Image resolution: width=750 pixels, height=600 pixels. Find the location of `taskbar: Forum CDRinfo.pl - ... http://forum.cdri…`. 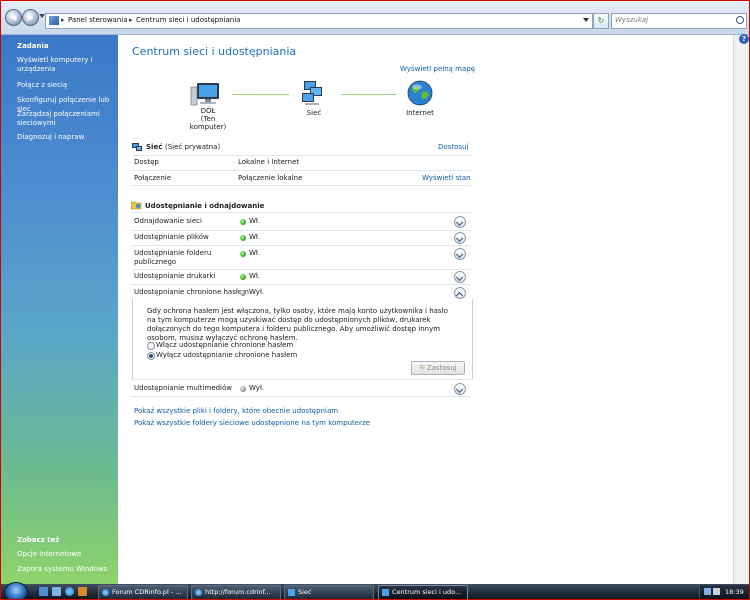

taskbar: Forum CDRinfo.pl - ... http://forum.cdri… is located at coordinates (375, 590).